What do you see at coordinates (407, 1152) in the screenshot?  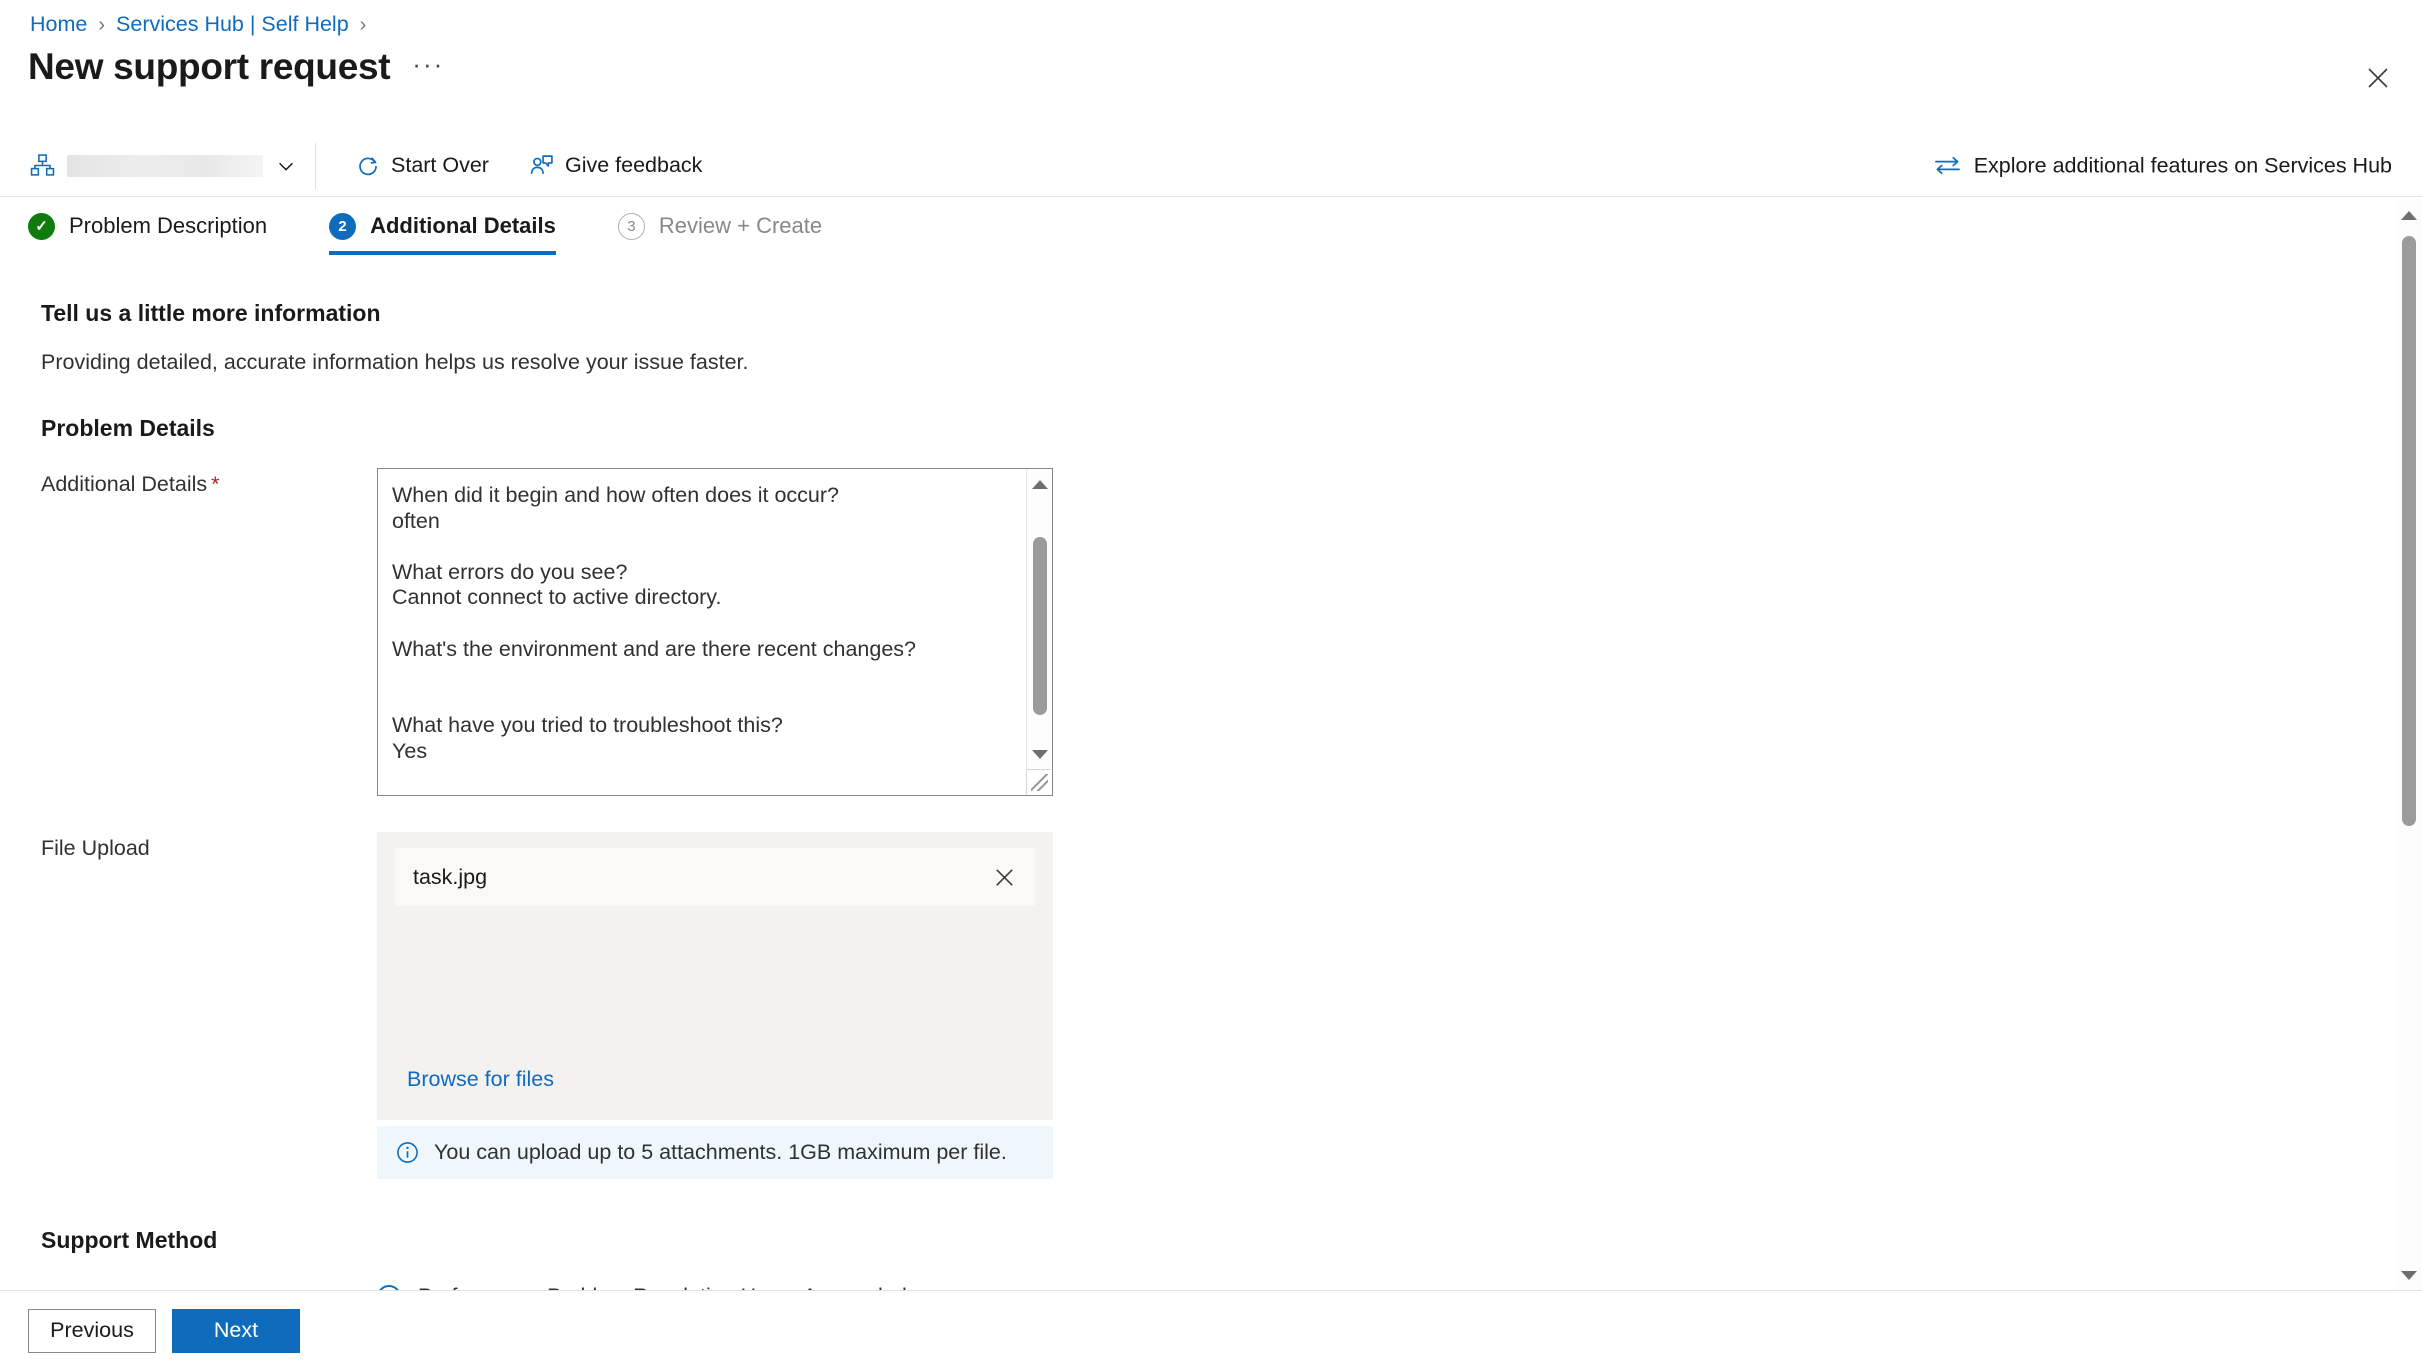 I see `info-icon` at bounding box center [407, 1152].